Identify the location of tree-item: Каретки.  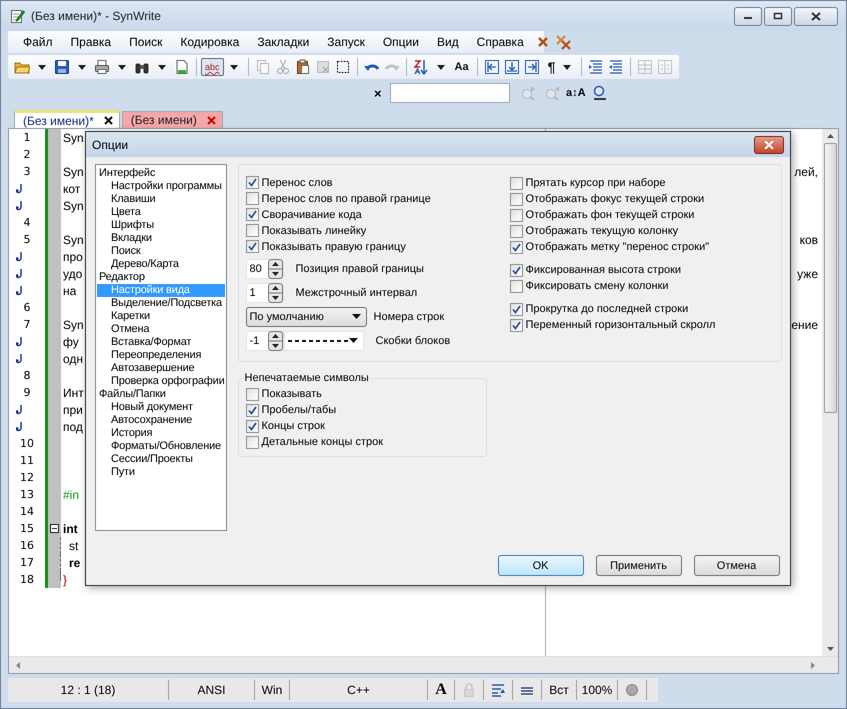
(161, 316).